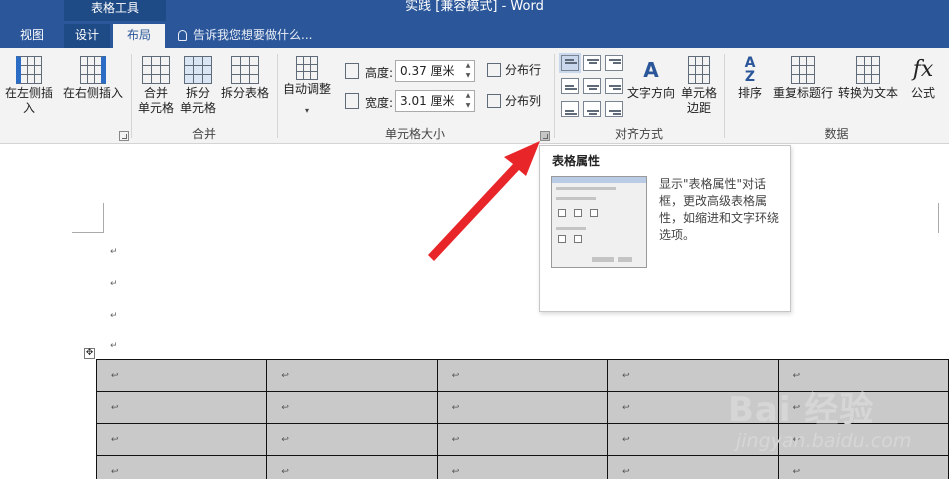 The width and height of the screenshot is (949, 479). What do you see at coordinates (824, 441) in the screenshot?
I see `watermark-url: jingyan.baidu.com` at bounding box center [824, 441].